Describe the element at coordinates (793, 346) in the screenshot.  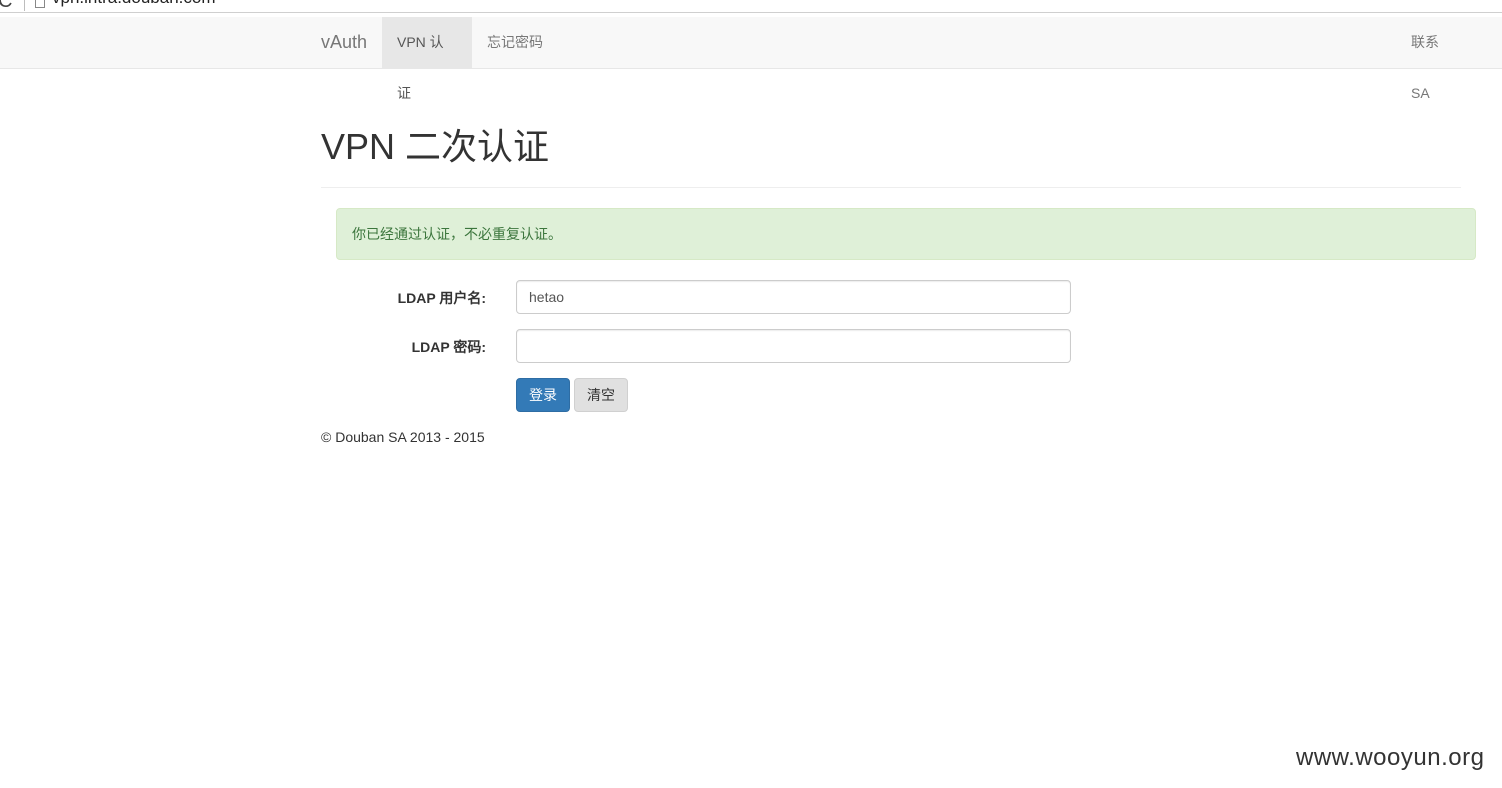
I see `password-input` at that location.